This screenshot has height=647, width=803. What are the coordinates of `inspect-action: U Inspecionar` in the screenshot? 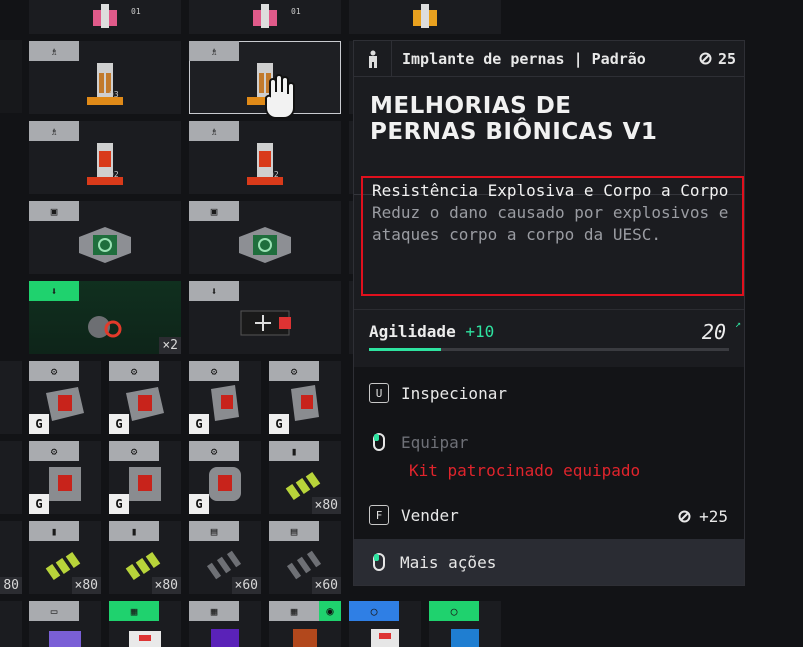 It's located at (438, 393).